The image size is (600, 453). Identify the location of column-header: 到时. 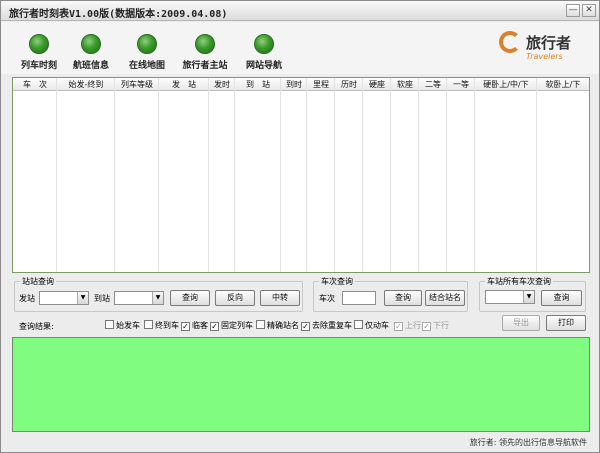
(294, 84).